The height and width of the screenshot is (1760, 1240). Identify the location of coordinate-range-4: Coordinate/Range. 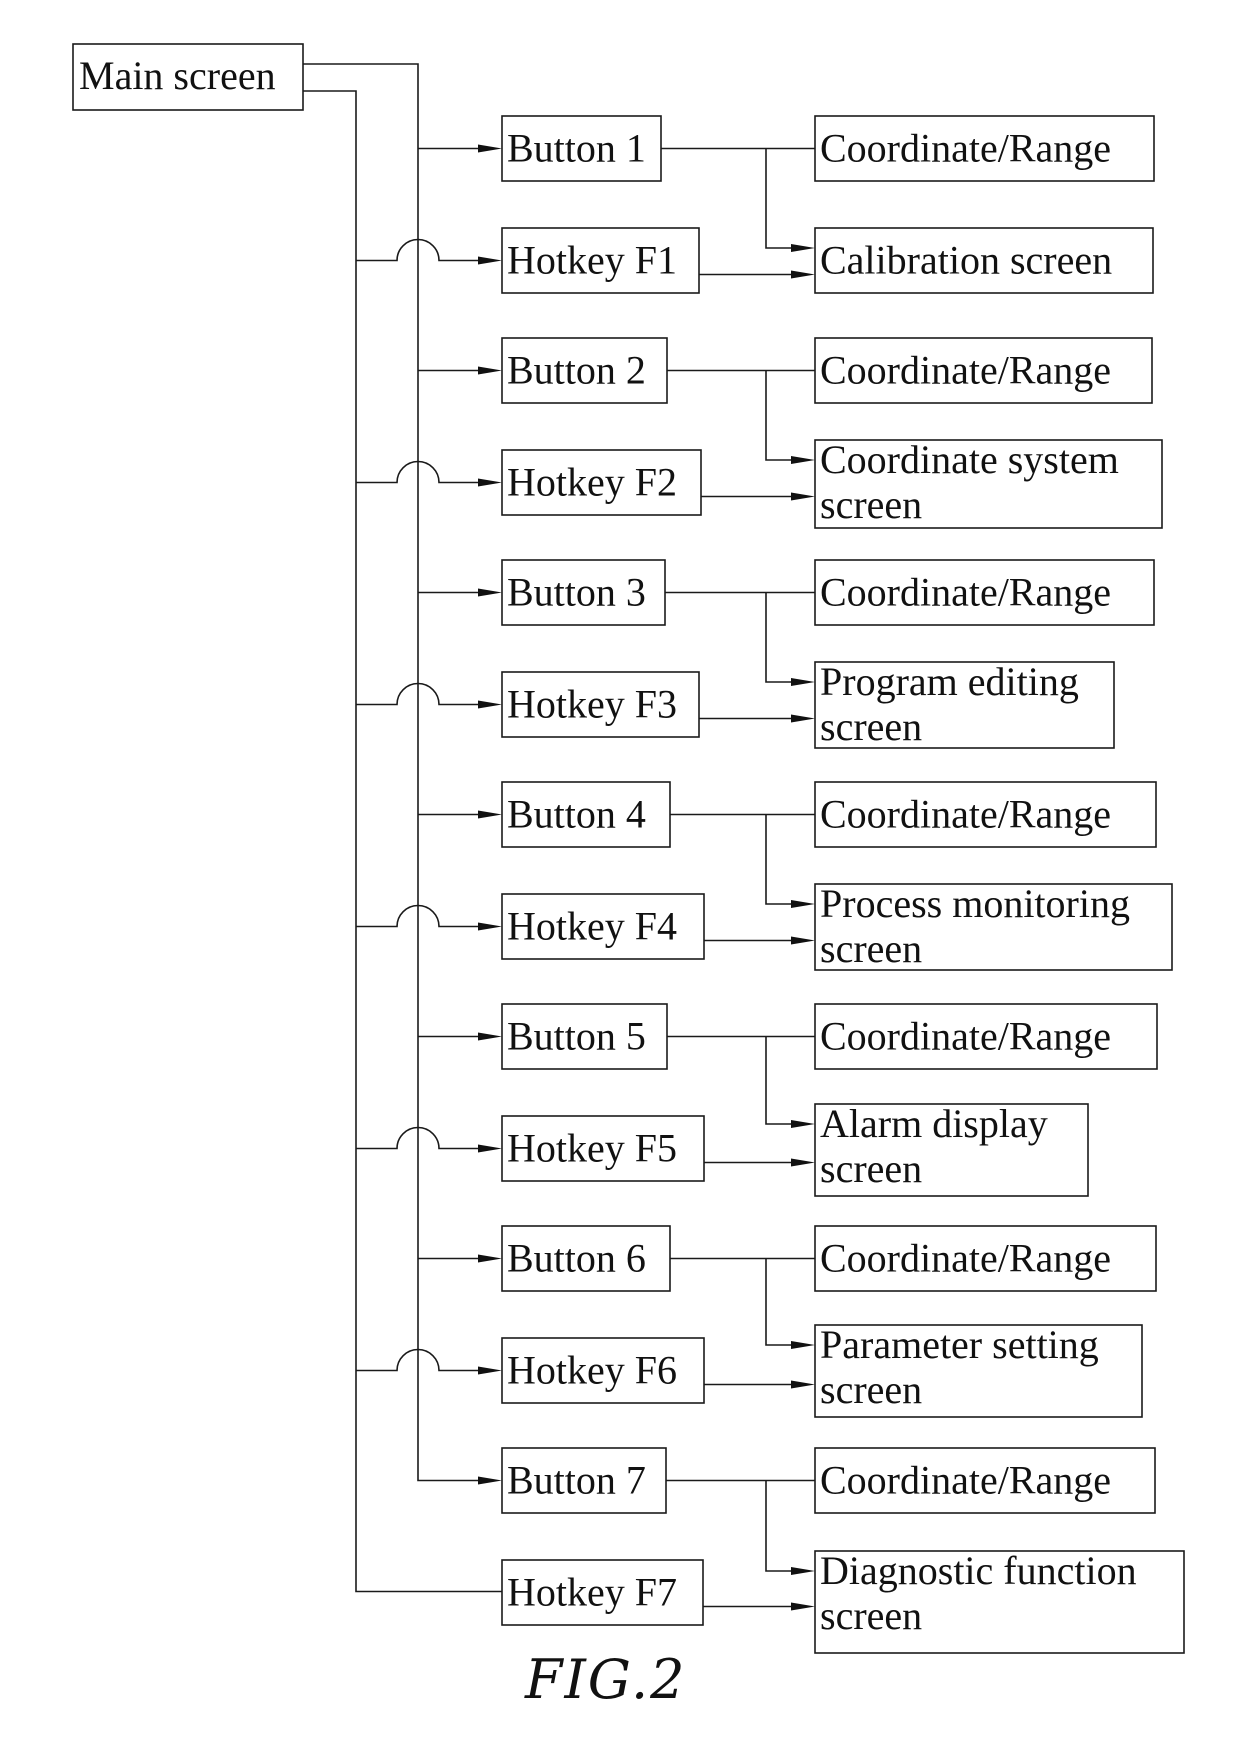
(985, 814).